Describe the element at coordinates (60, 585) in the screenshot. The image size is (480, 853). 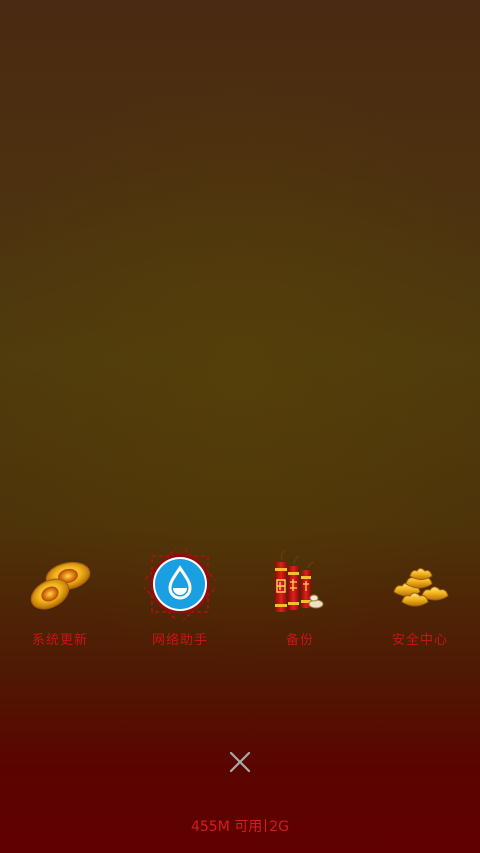
I see `gold-ingots-icon` at that location.